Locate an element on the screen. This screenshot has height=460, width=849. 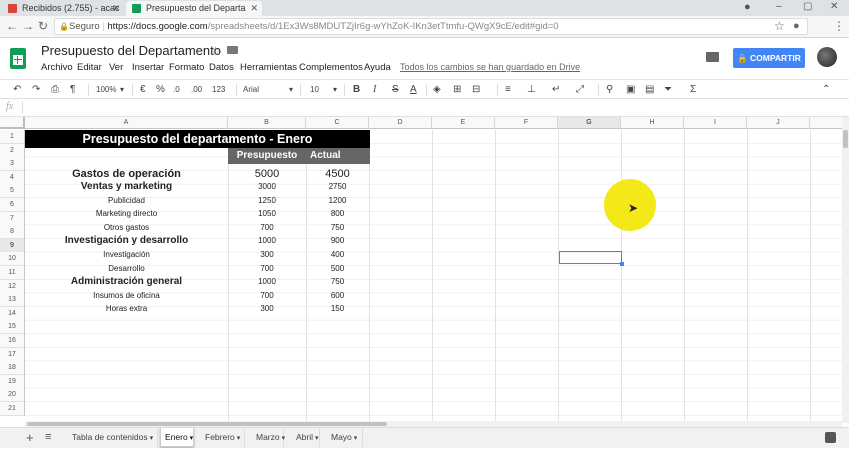
star-icon: ☆ is located at coordinates (215, 51).